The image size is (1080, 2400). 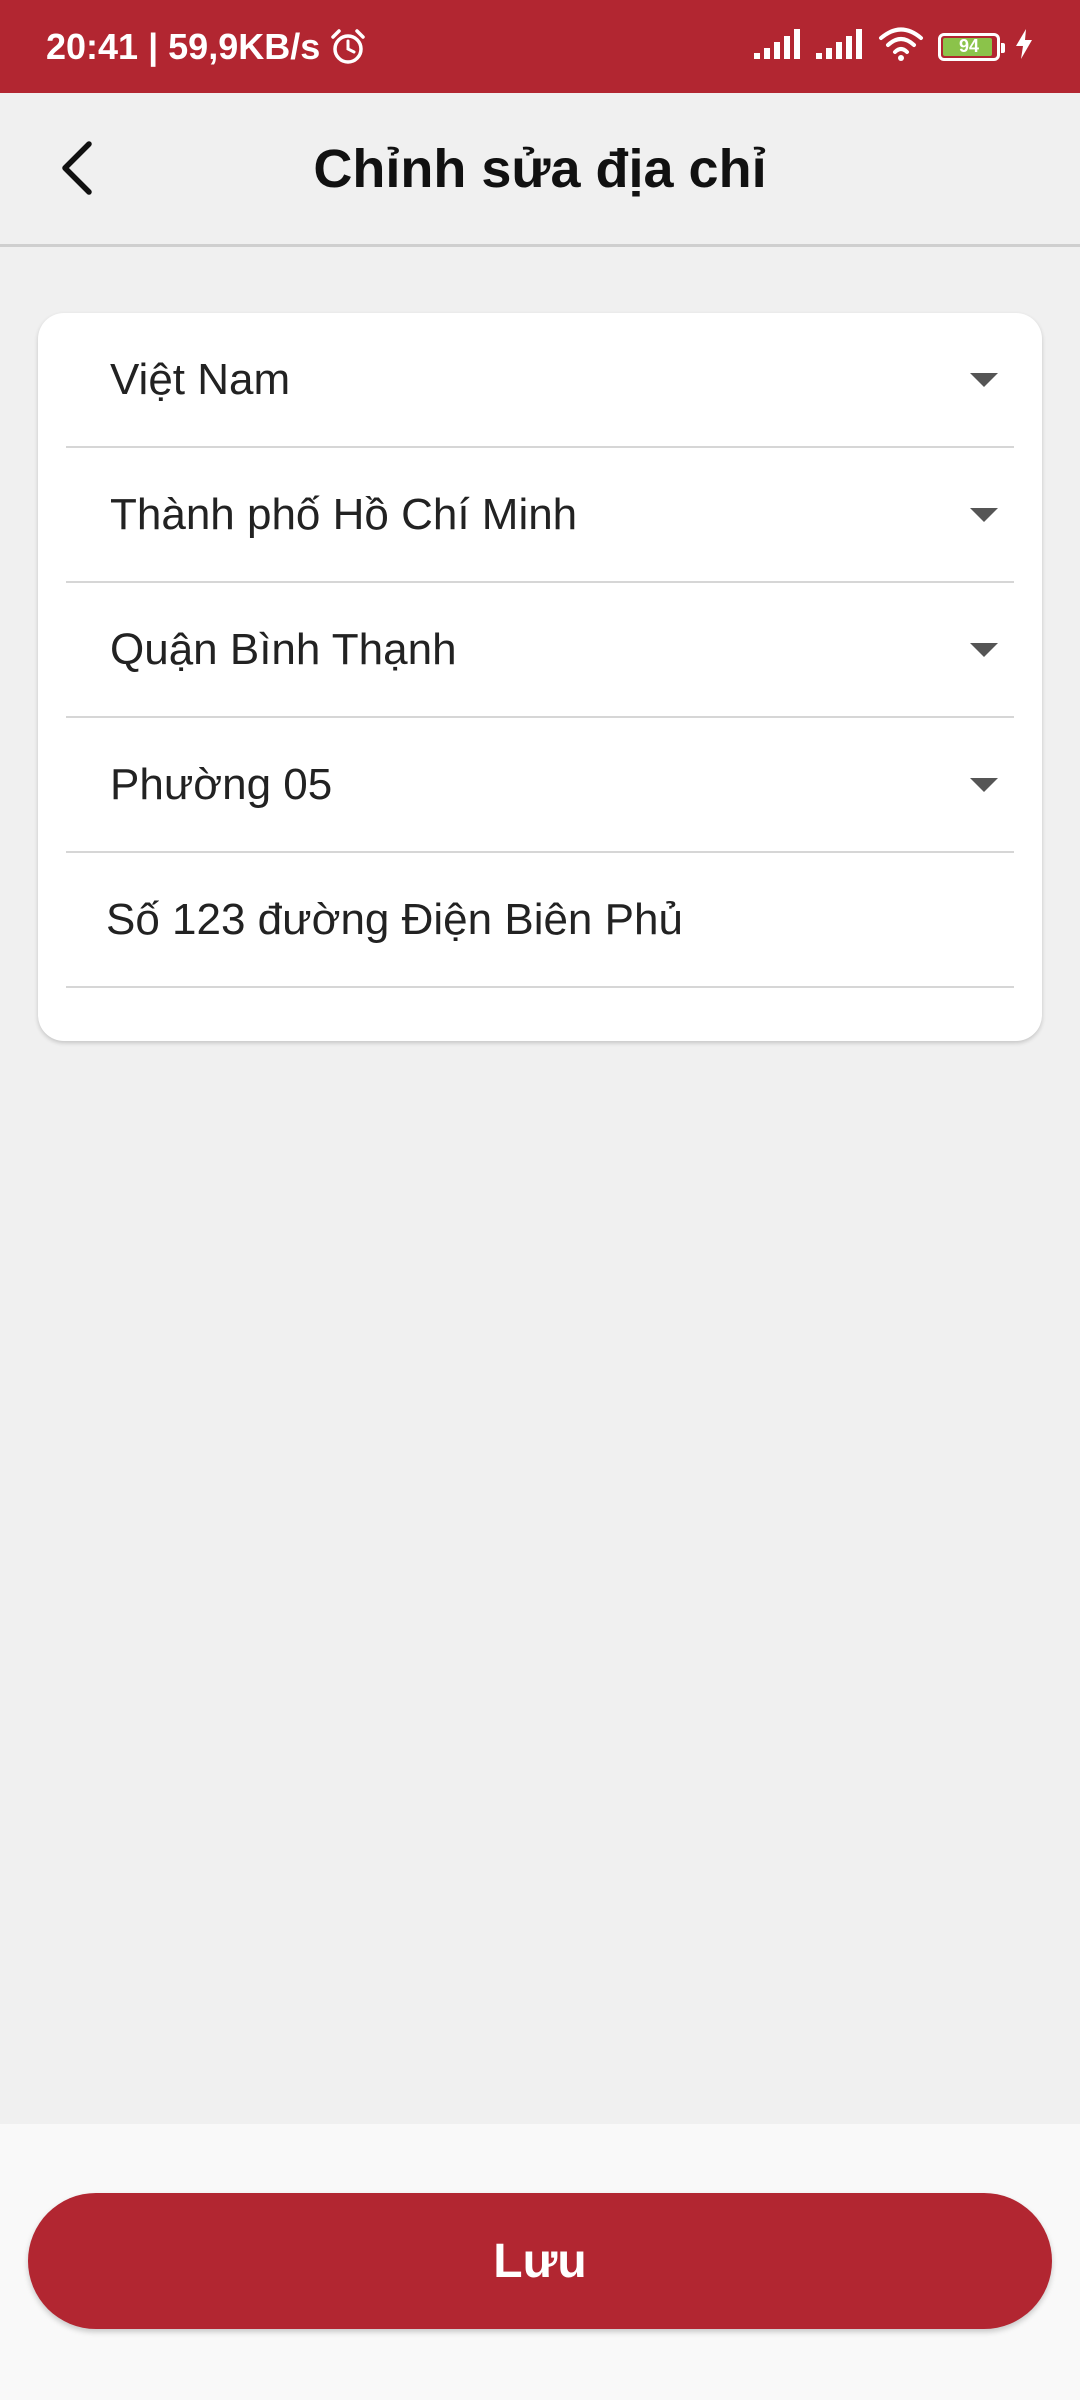 What do you see at coordinates (221, 784) in the screenshot?
I see `ward-value: Phường 05` at bounding box center [221, 784].